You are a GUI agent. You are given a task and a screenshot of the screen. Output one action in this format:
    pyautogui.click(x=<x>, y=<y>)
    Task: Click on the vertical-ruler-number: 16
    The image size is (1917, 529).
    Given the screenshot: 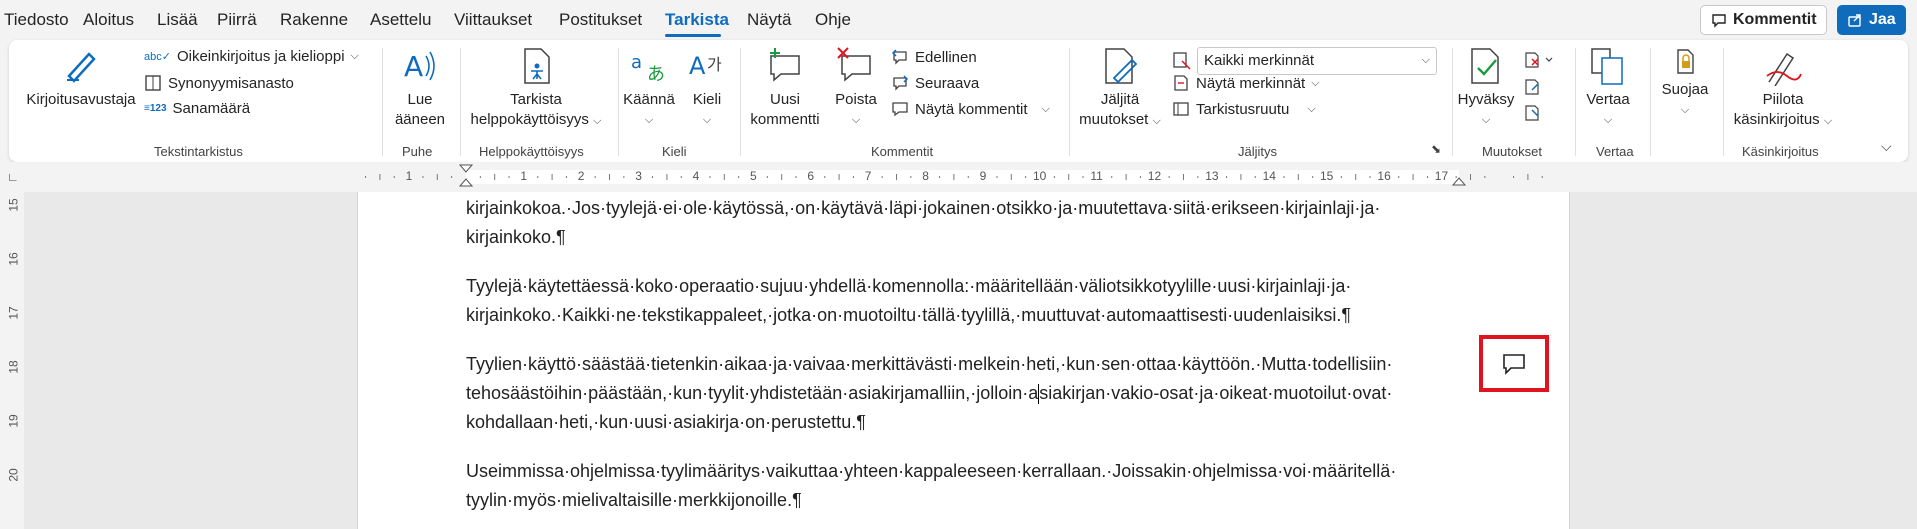 What is the action you would take?
    pyautogui.click(x=13, y=259)
    